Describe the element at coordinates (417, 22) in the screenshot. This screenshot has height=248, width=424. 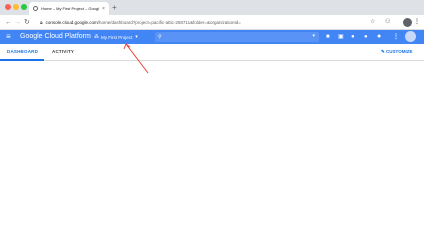
I see `browser-menu-icon: ⋮` at that location.